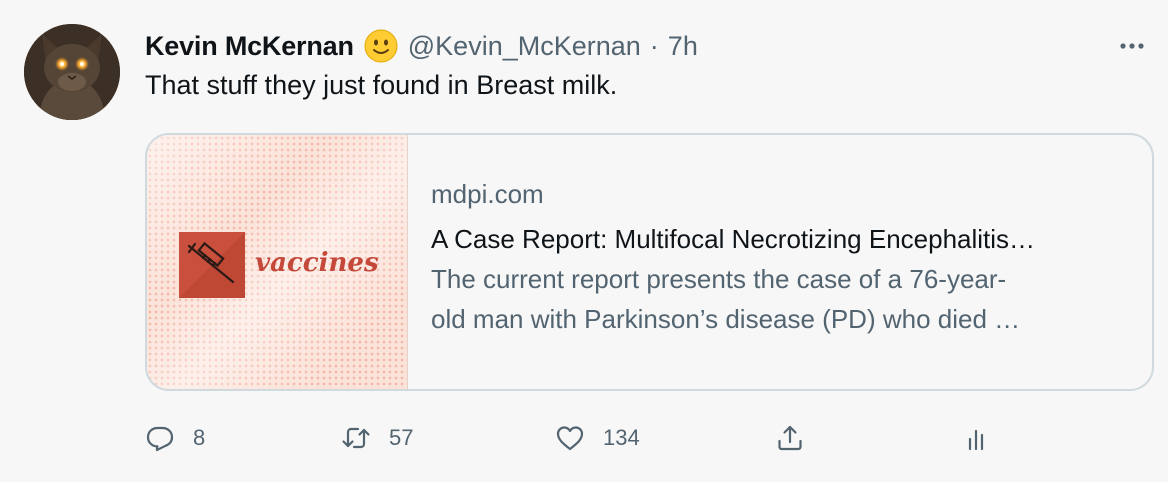 The width and height of the screenshot is (1168, 482). Describe the element at coordinates (377, 438) in the screenshot. I see `retweet-button: 57` at that location.